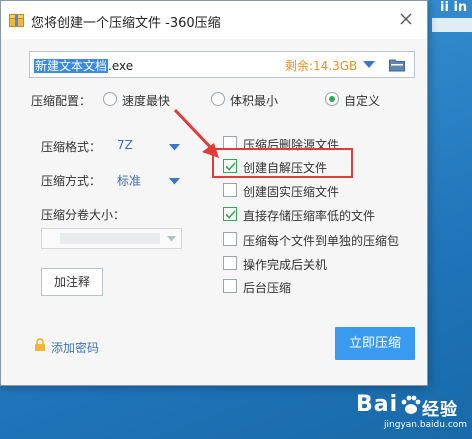 This screenshot has height=439, width=472. What do you see at coordinates (375, 343) in the screenshot?
I see `compress-now-button: 立即压缩` at bounding box center [375, 343].